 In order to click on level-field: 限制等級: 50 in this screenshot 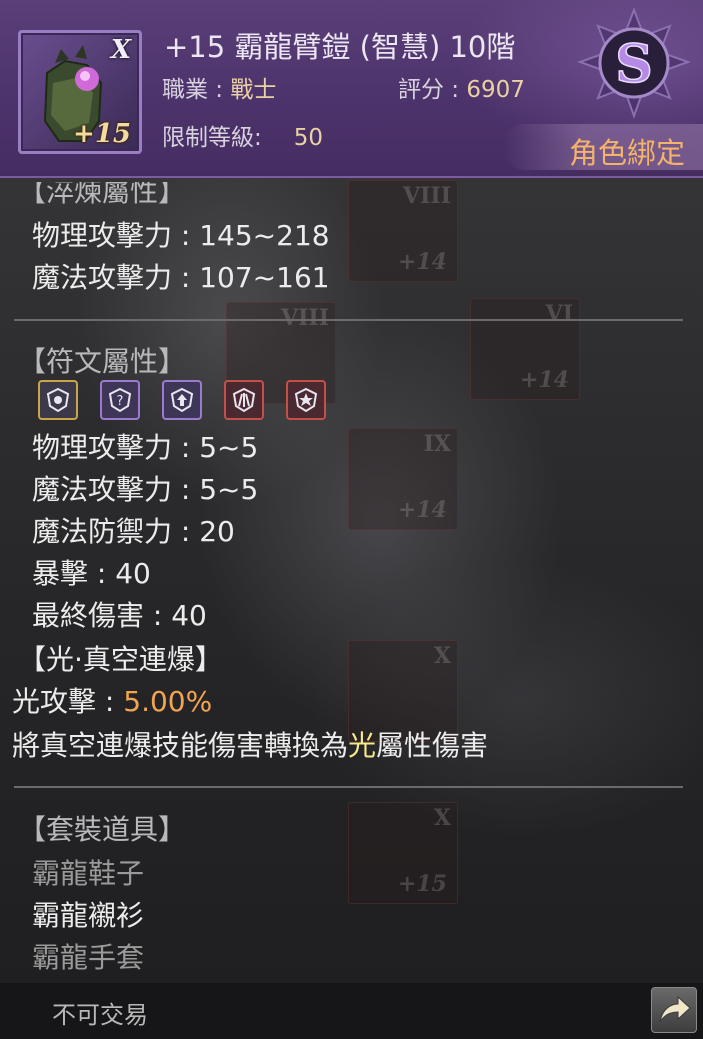, I will do `click(242, 135)`.